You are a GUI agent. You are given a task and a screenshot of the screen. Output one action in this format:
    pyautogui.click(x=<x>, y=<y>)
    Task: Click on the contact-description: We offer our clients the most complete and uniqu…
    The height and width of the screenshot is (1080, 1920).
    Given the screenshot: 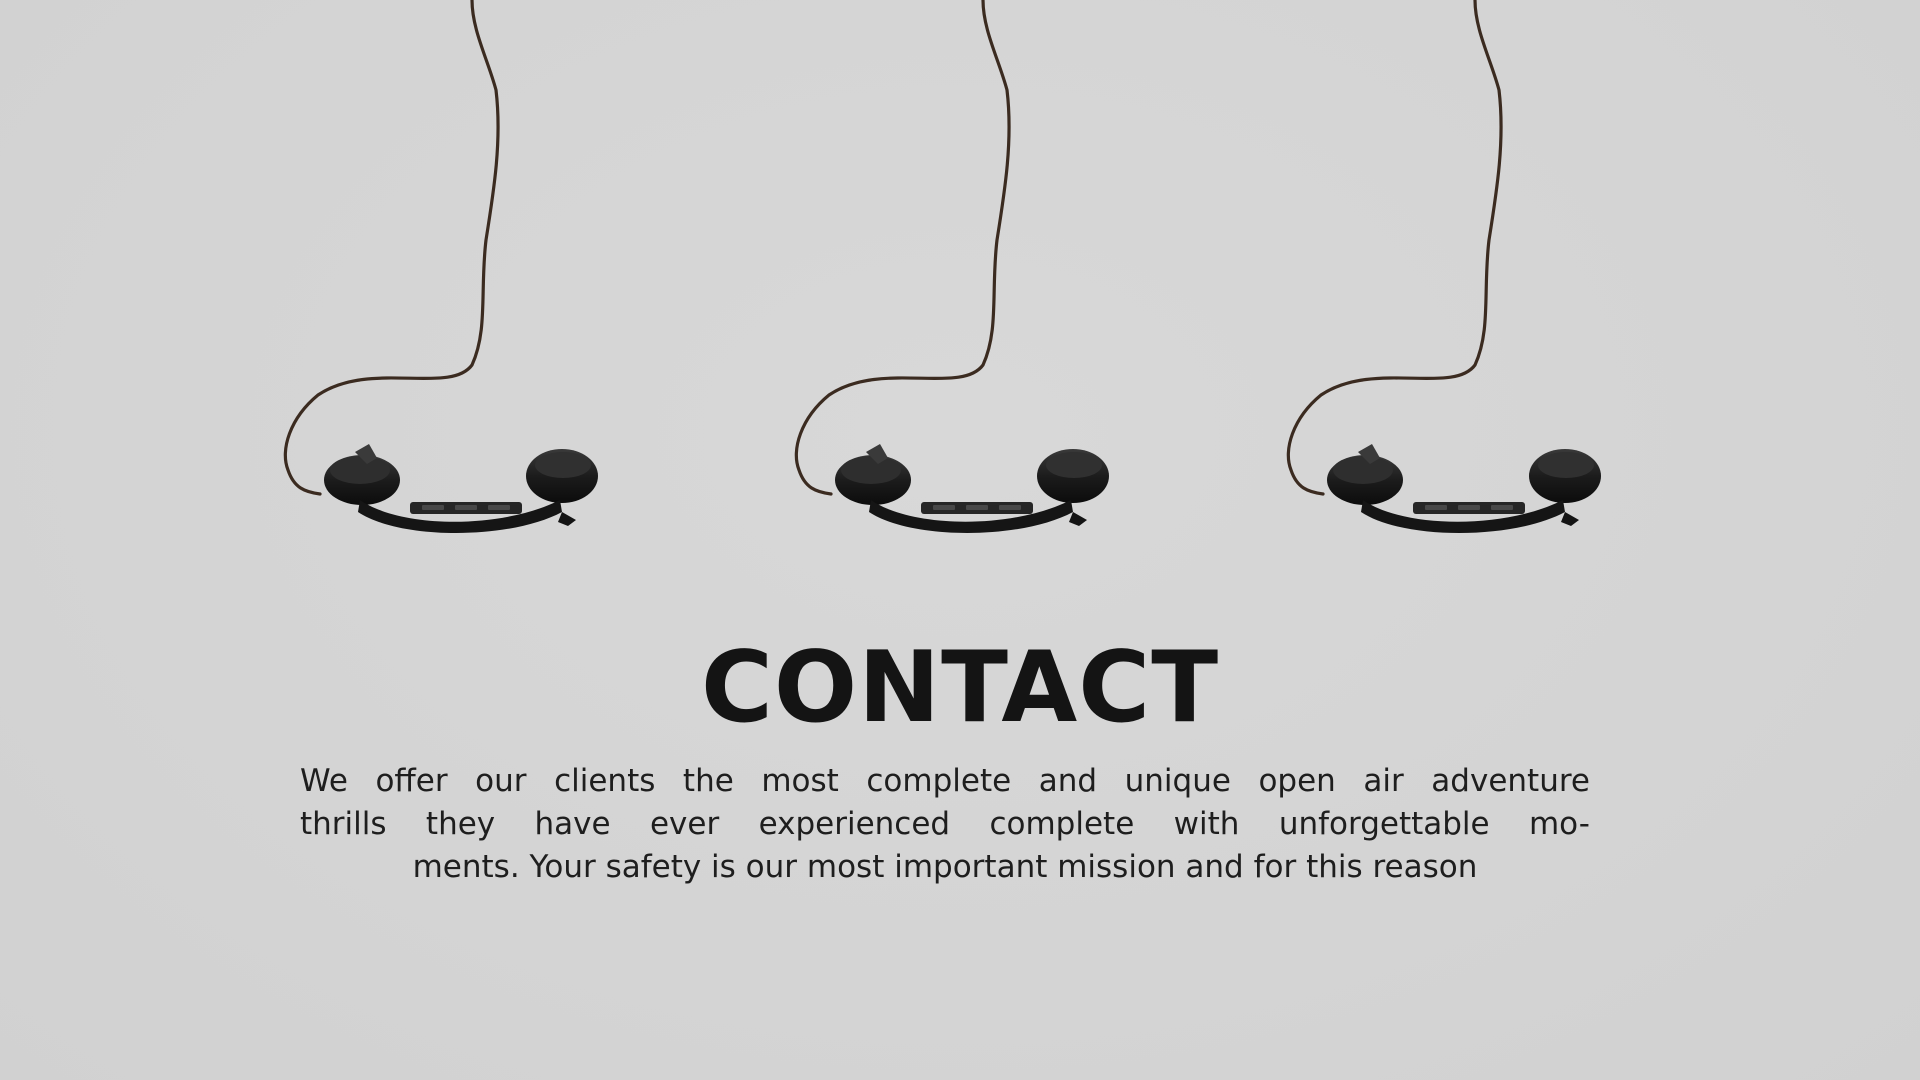 What is the action you would take?
    pyautogui.click(x=945, y=824)
    